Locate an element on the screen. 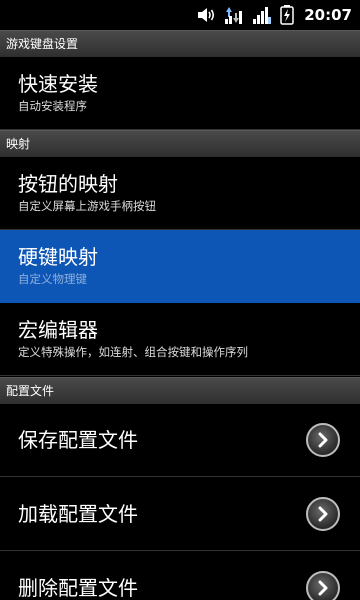 The width and height of the screenshot is (360, 600). volume-icon is located at coordinates (206, 15).